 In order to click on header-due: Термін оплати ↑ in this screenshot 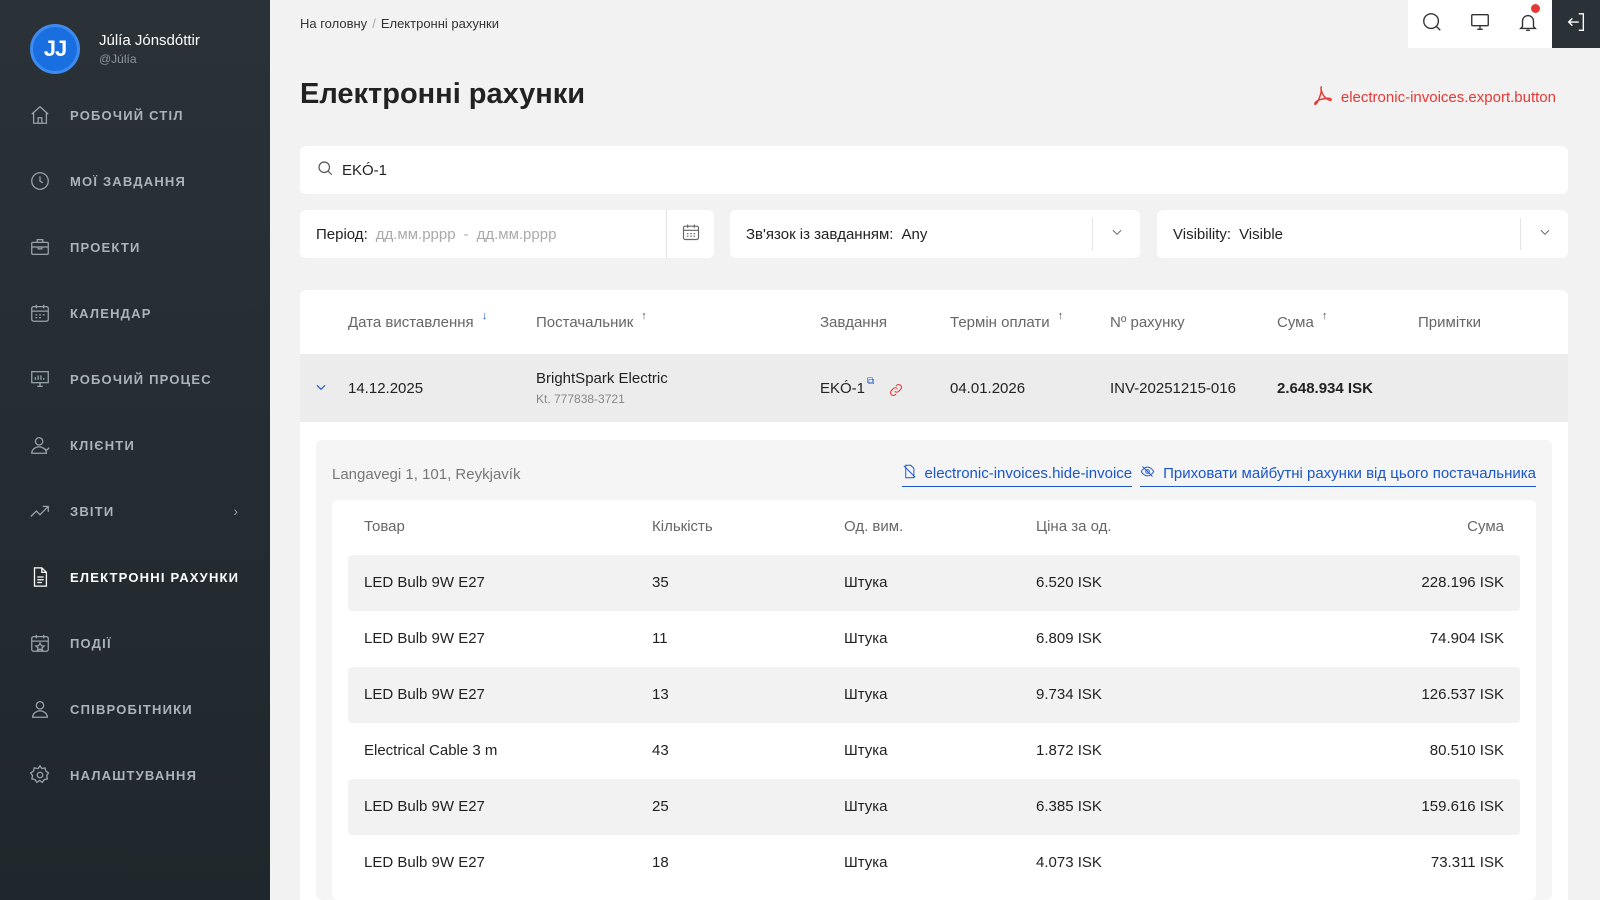, I will do `click(1006, 320)`.